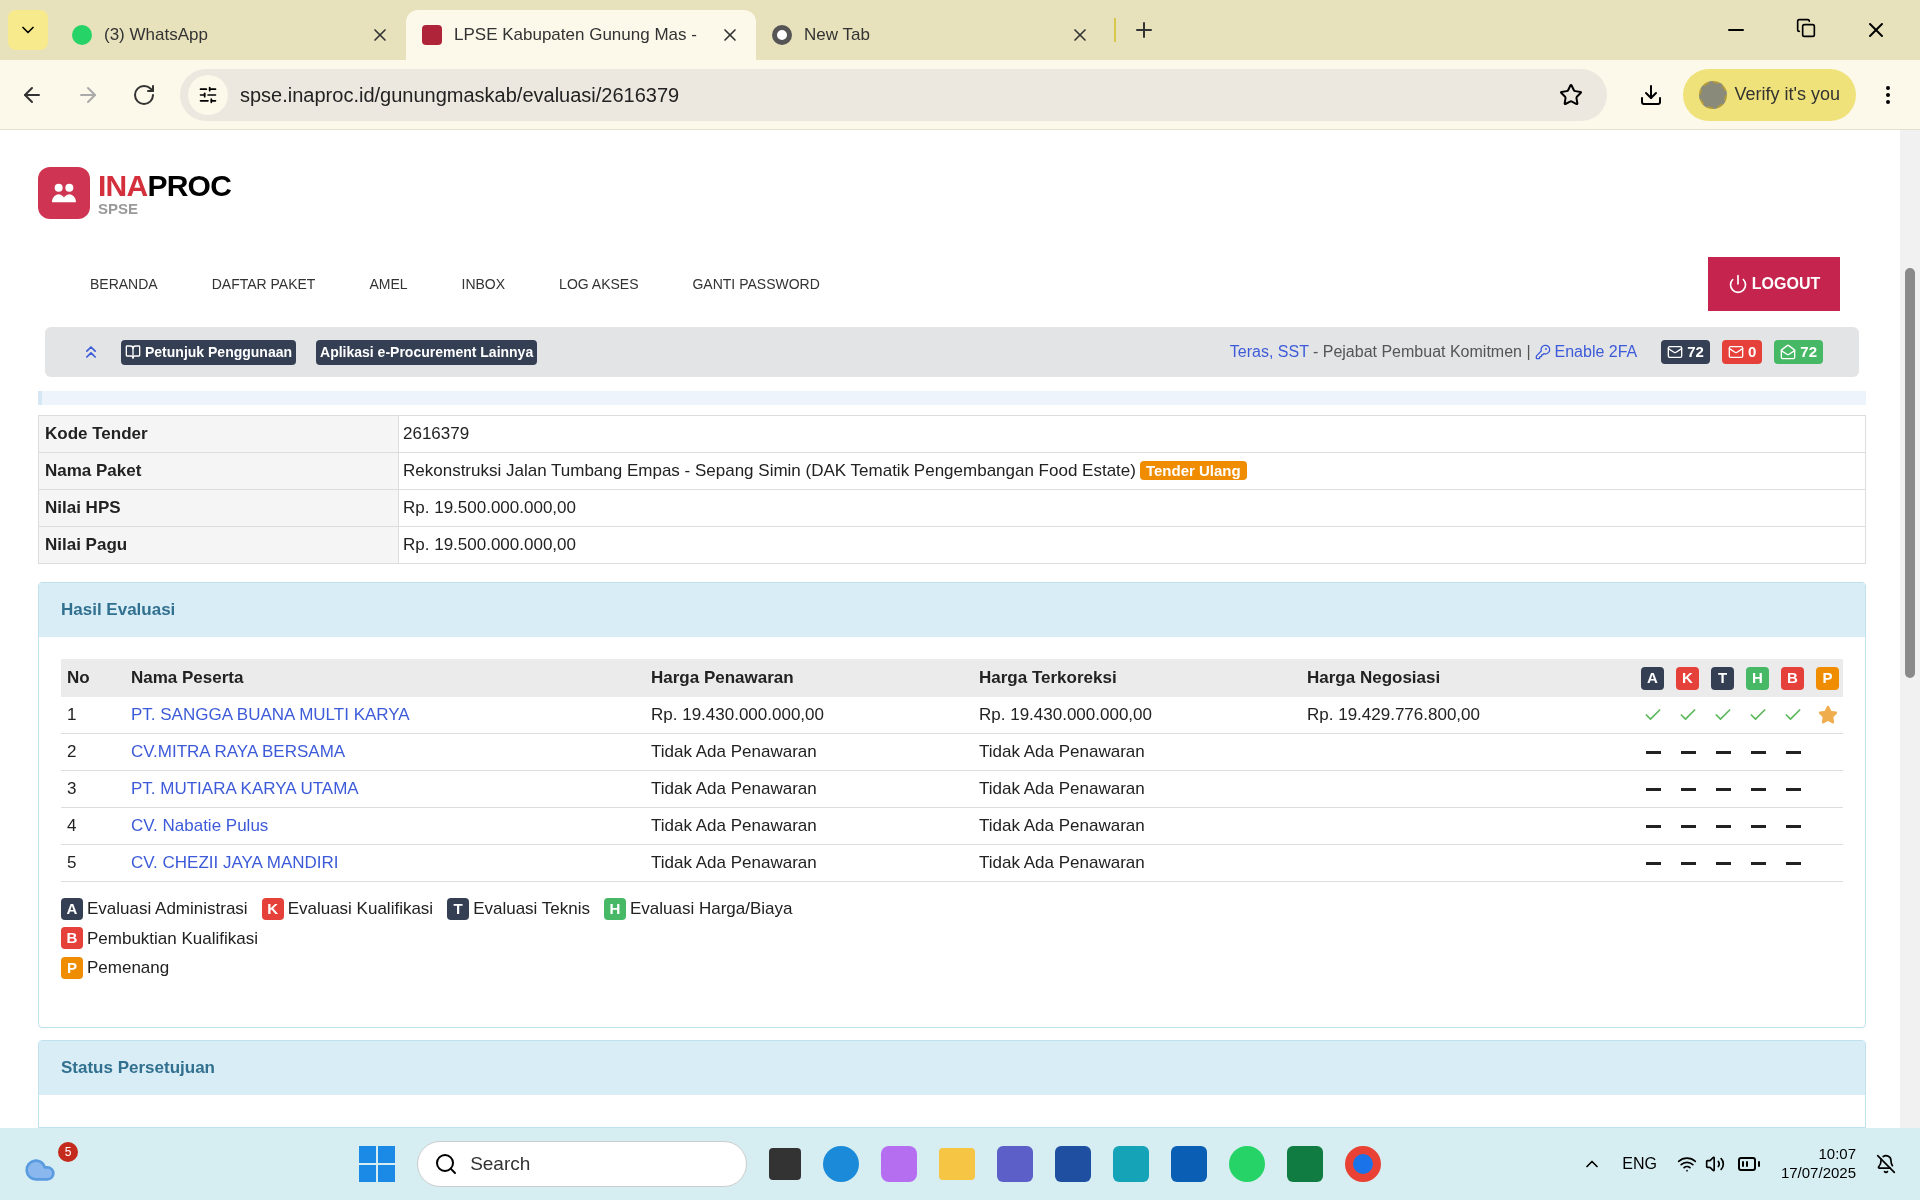 The image size is (1920, 1200). Describe the element at coordinates (1686, 1164) in the screenshot. I see `wifi-icon` at that location.